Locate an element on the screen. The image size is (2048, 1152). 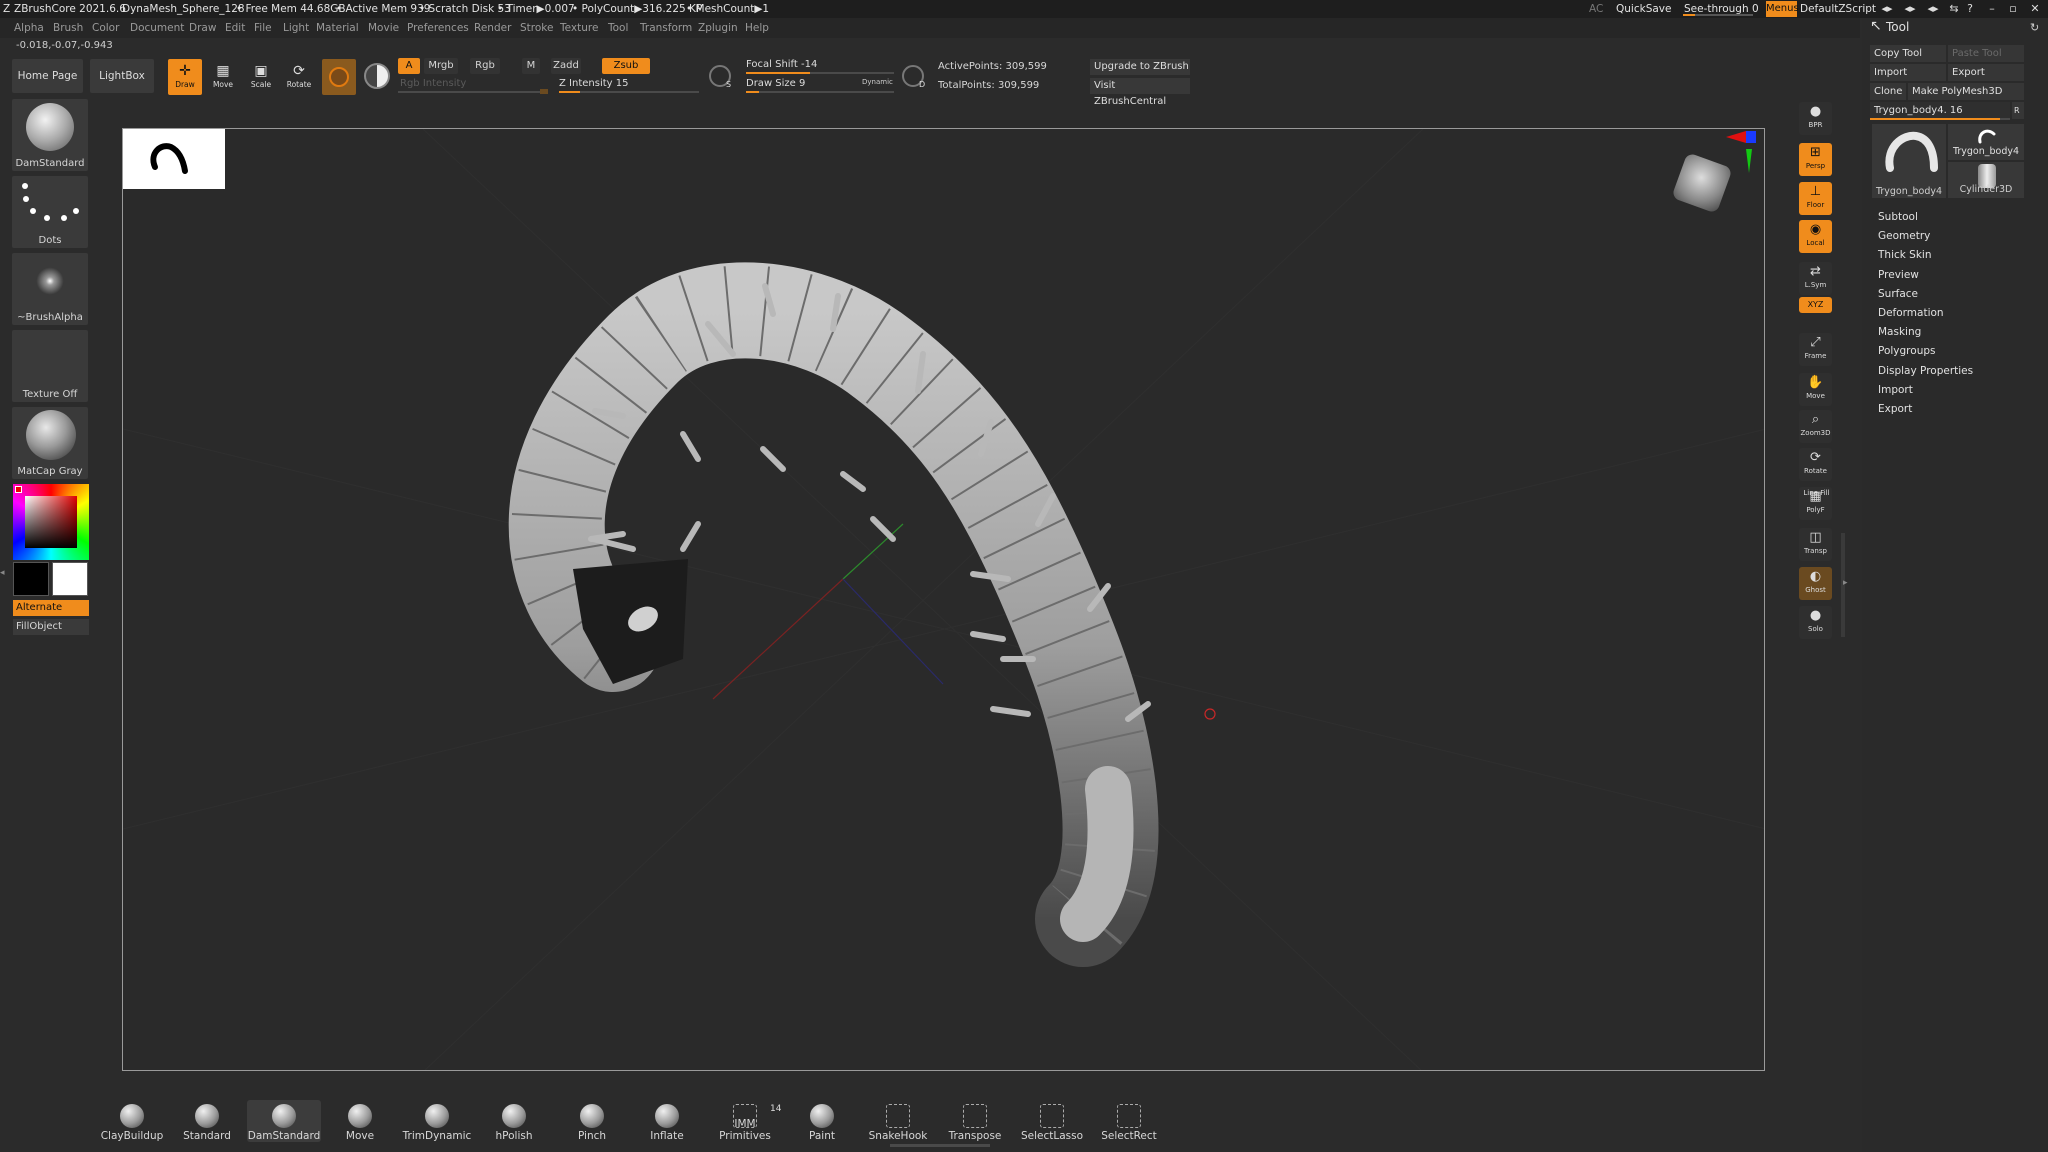
brush-selectlasso-button: SelectLasso is located at coordinates (1052, 1121).